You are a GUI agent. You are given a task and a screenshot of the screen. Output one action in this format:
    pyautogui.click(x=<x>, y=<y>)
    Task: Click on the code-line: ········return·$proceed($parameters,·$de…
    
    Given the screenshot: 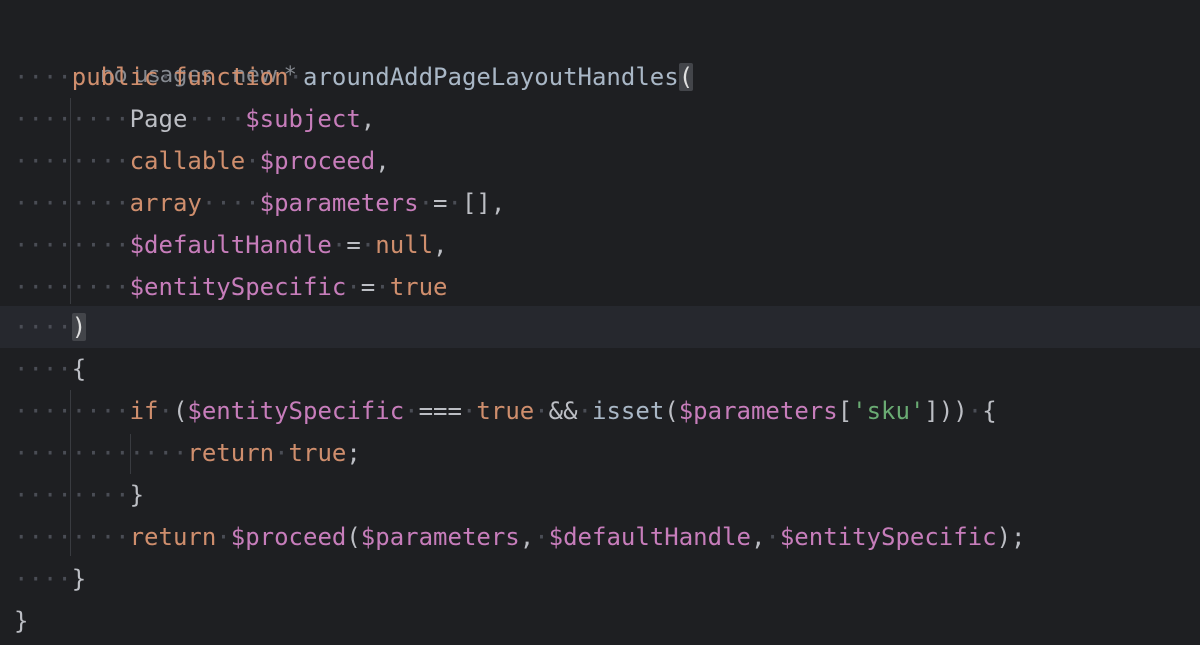 What is the action you would take?
    pyautogui.click(x=600, y=537)
    